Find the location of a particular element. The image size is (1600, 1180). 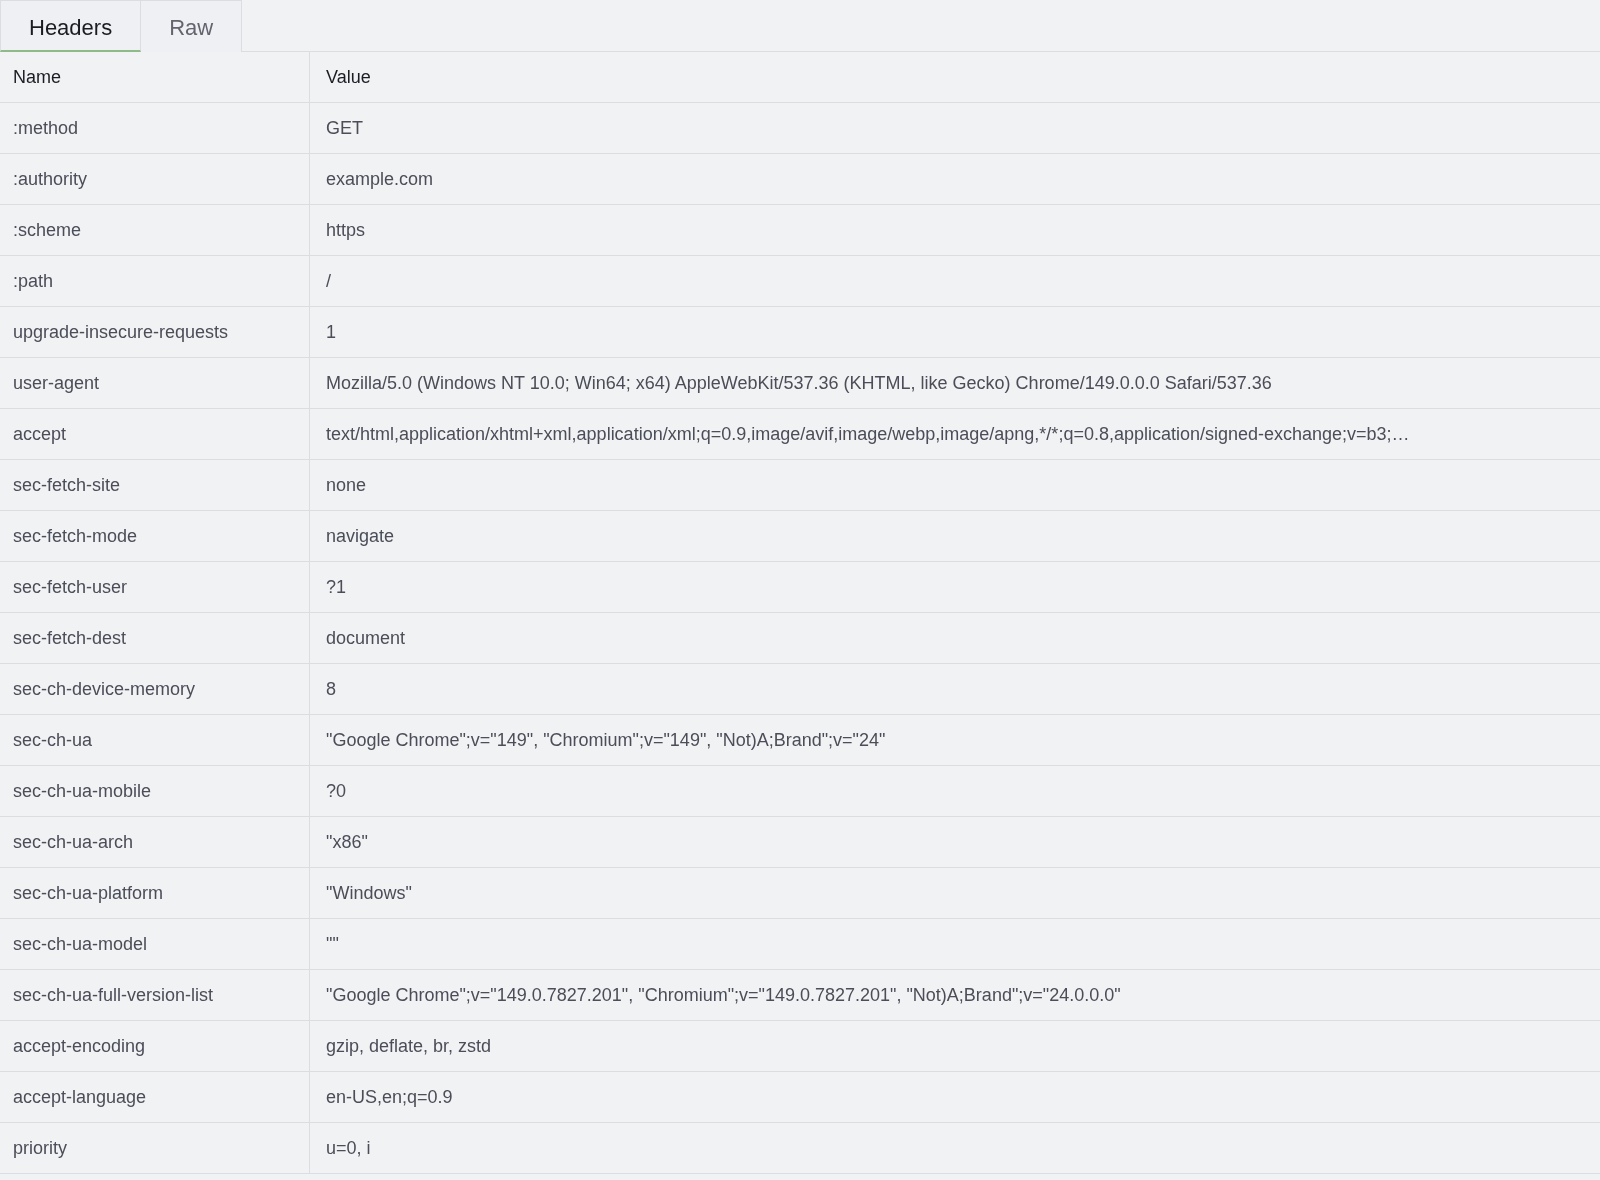

header-value: ?0 is located at coordinates (955, 791).